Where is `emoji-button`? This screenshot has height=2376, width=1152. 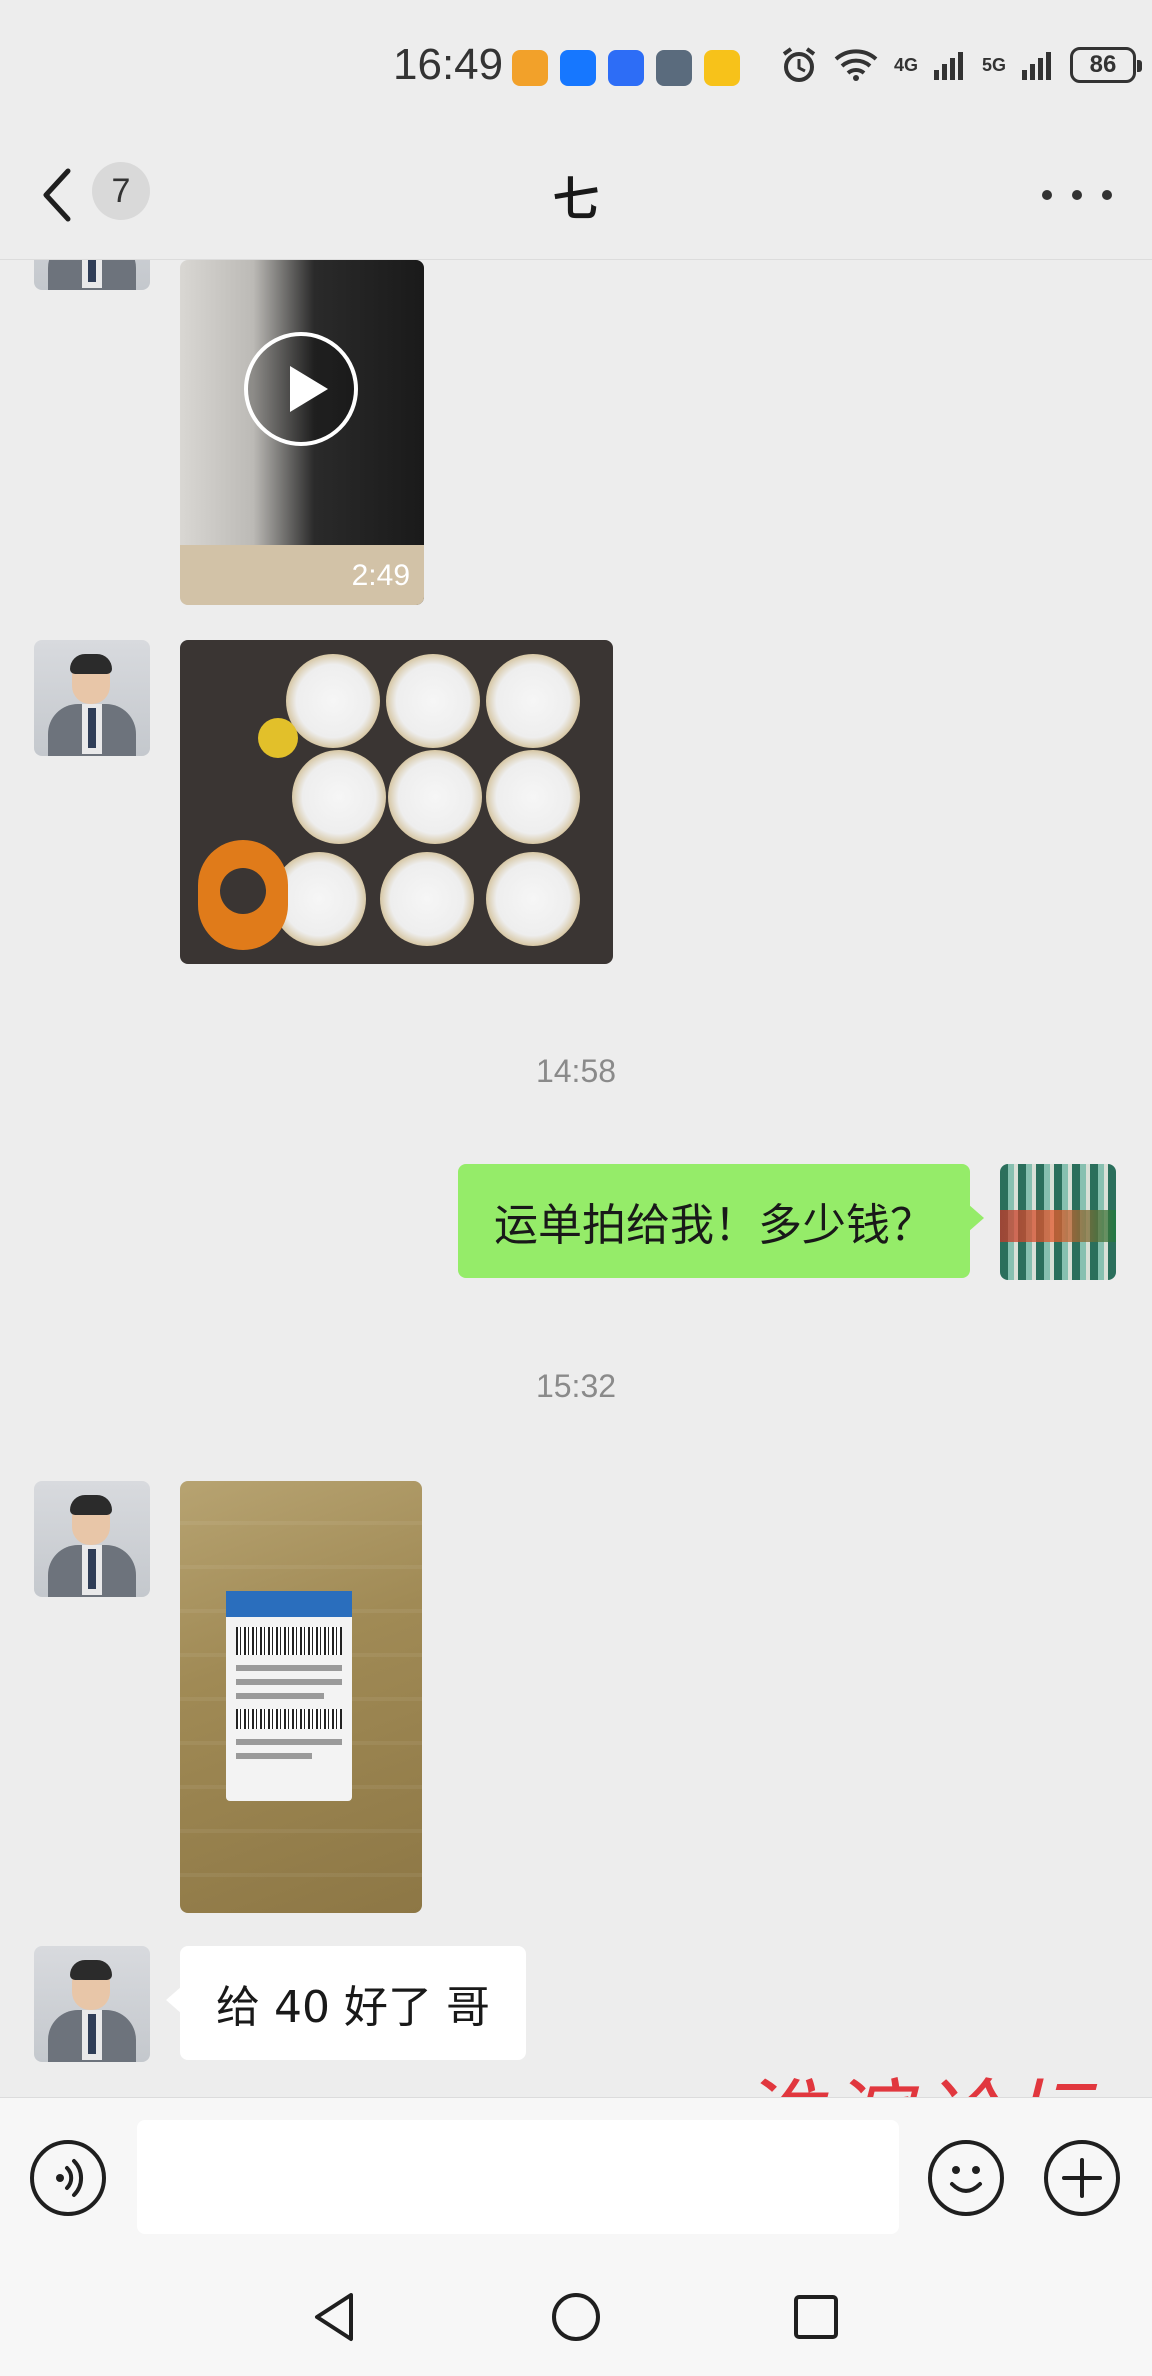
emoji-button is located at coordinates (966, 2178).